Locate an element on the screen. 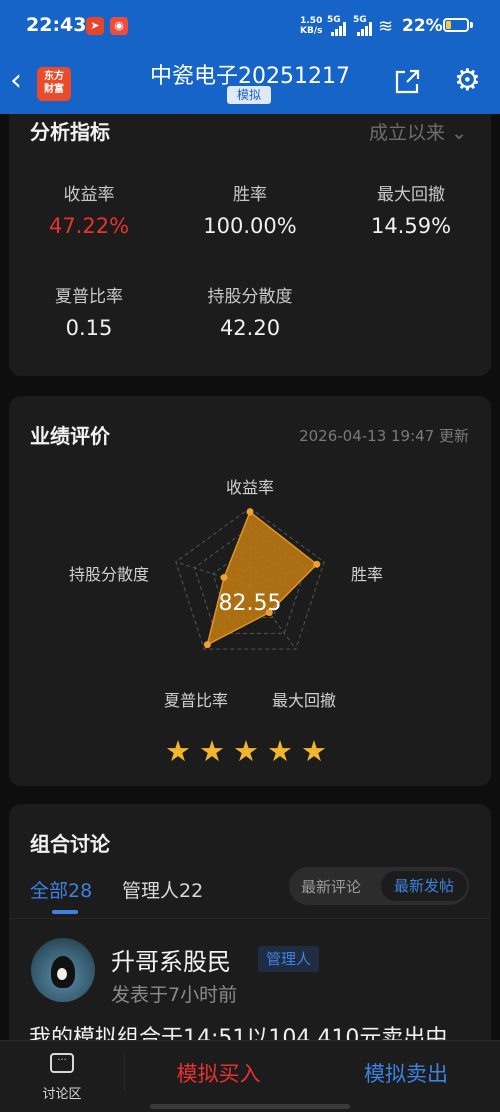 This screenshot has width=500, height=1112. gear-icon: ⚙ is located at coordinates (467, 81).